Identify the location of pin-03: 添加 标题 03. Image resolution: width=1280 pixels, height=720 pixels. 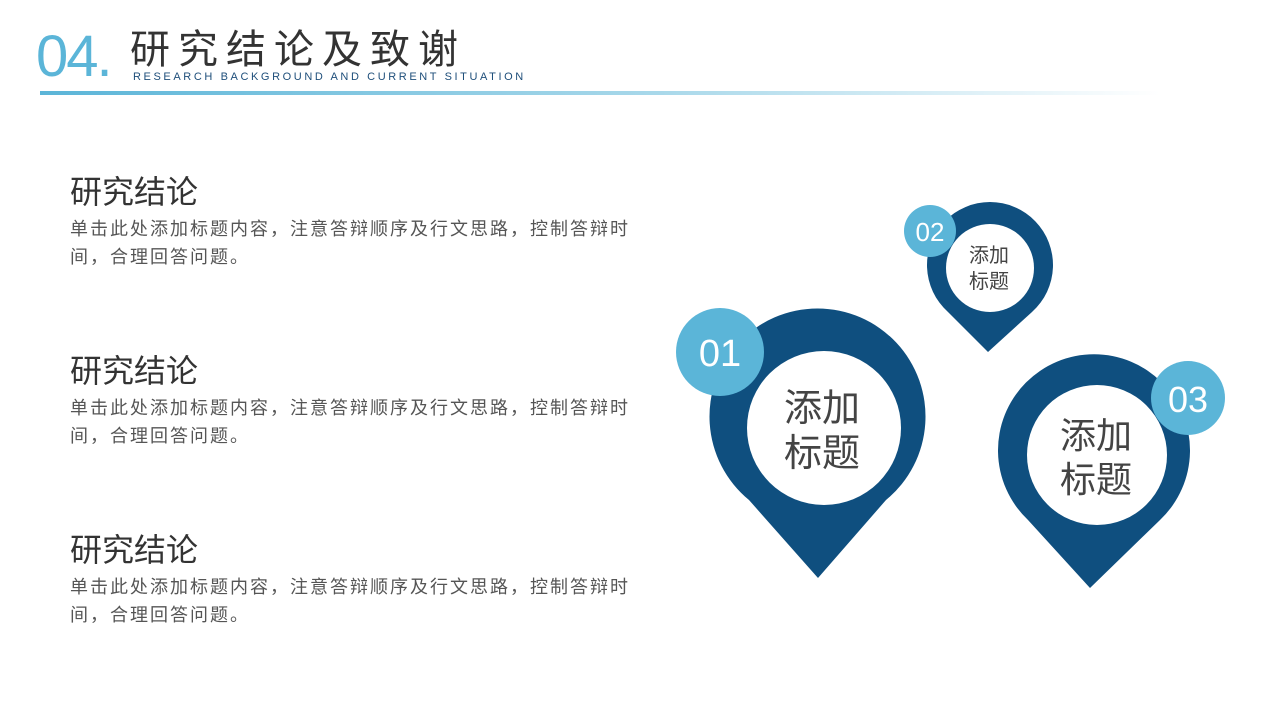
(1111, 471).